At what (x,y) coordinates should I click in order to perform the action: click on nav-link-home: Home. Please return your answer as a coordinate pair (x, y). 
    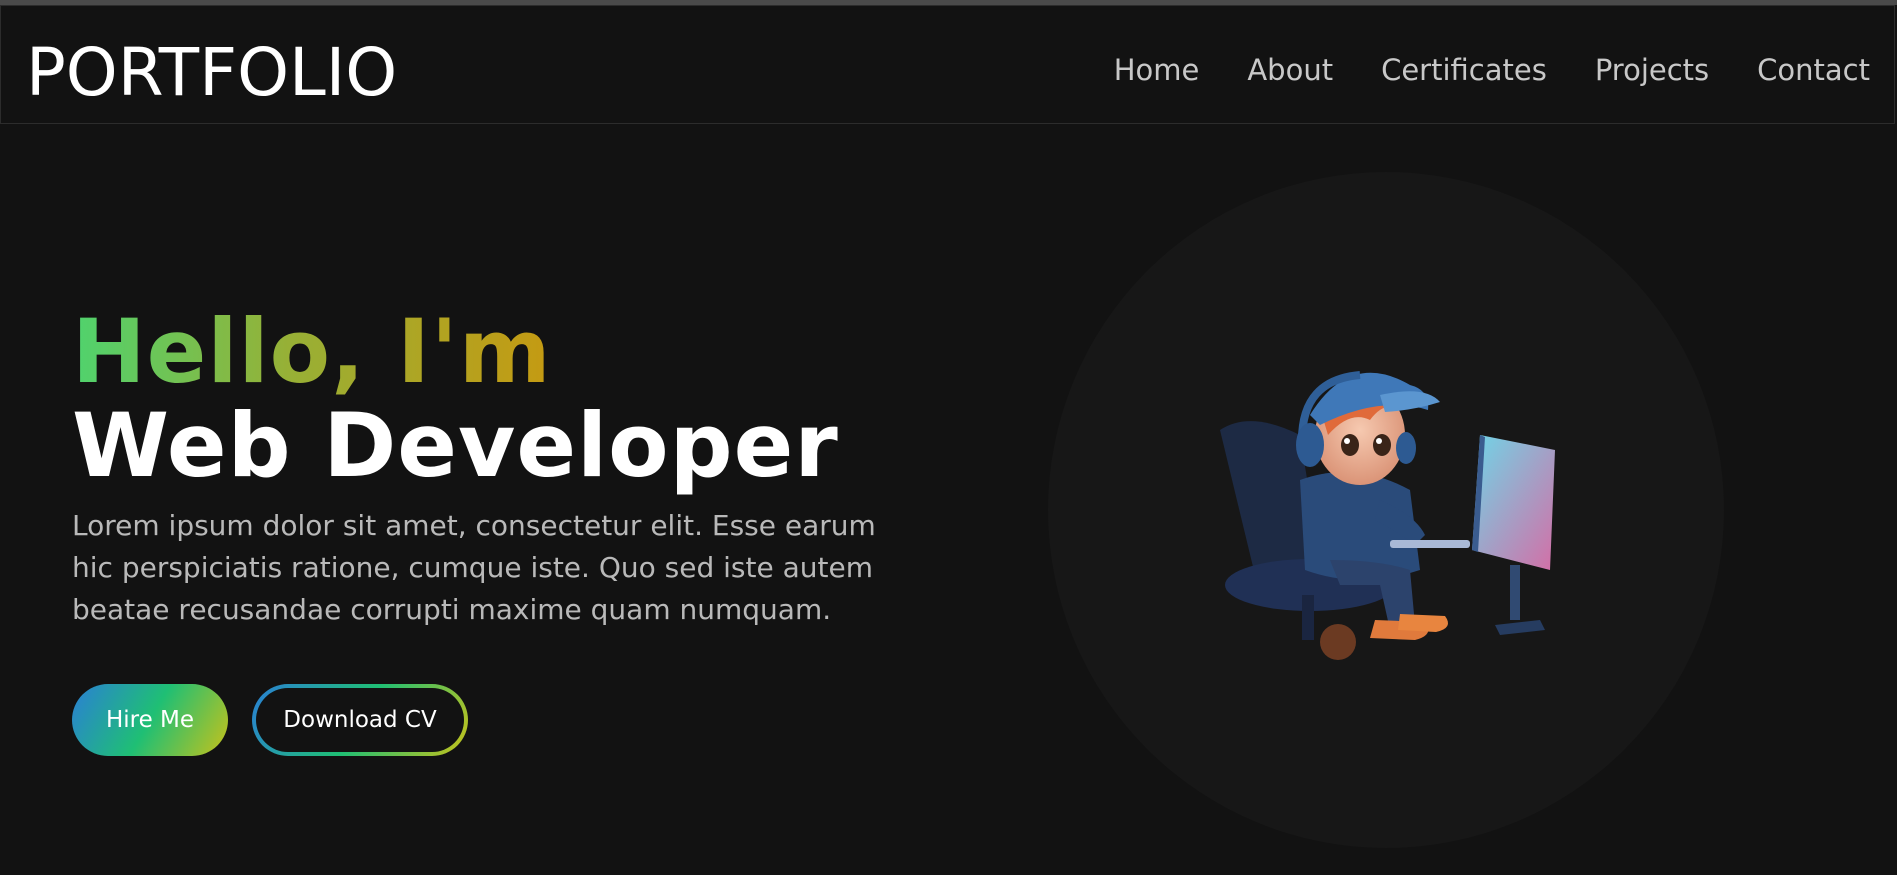
    Looking at the image, I should click on (1157, 70).